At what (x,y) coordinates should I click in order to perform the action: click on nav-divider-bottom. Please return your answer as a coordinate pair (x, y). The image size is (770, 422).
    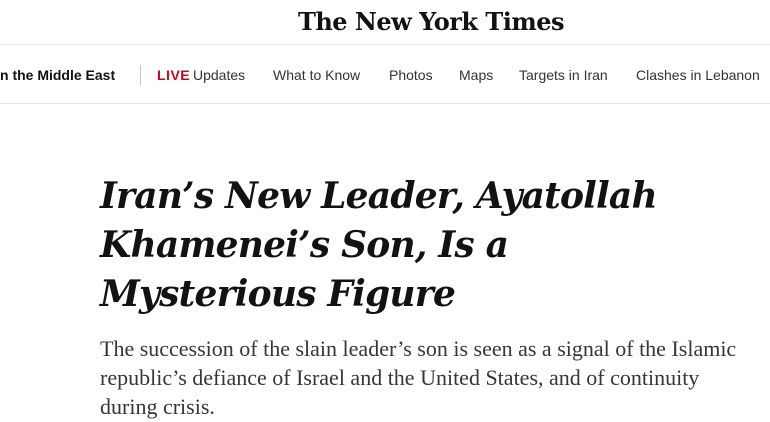
    Looking at the image, I should click on (385, 103).